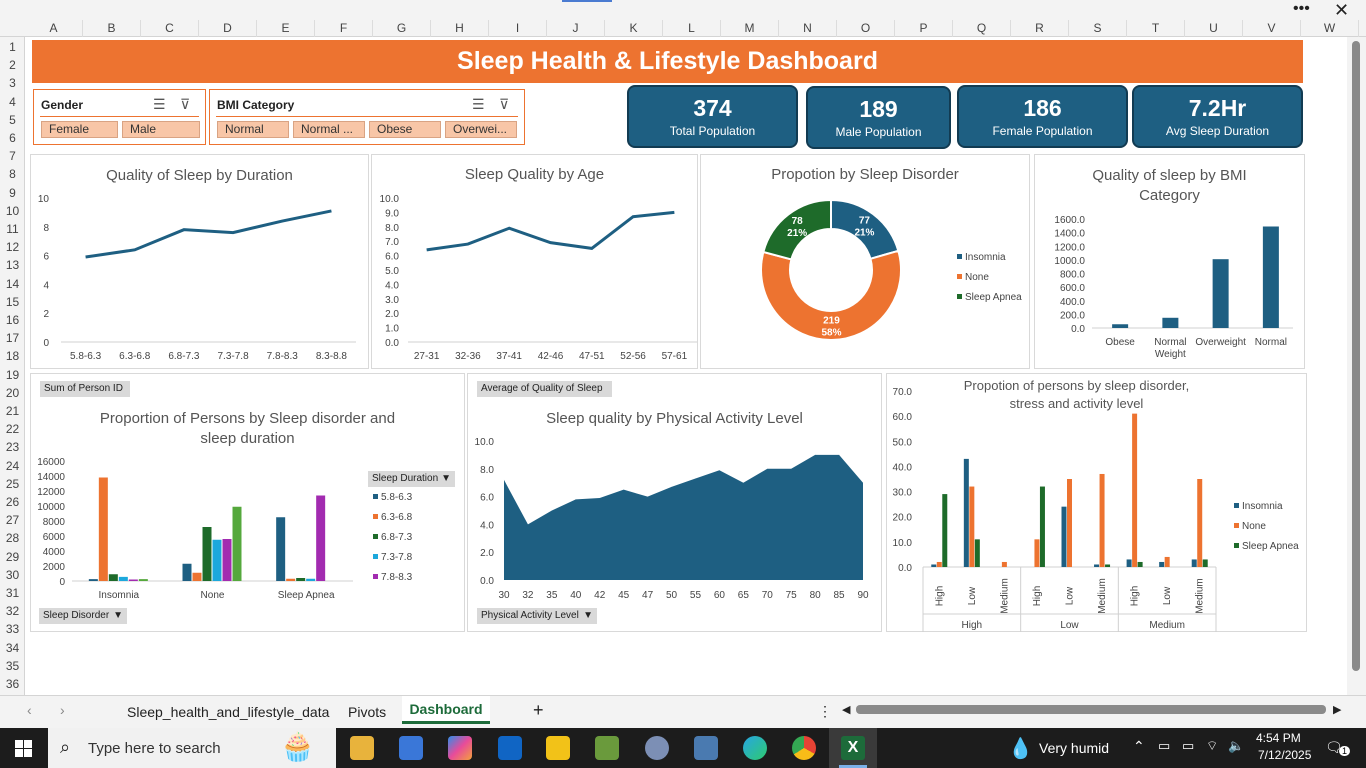  I want to click on row-header: 29, so click(12, 558).